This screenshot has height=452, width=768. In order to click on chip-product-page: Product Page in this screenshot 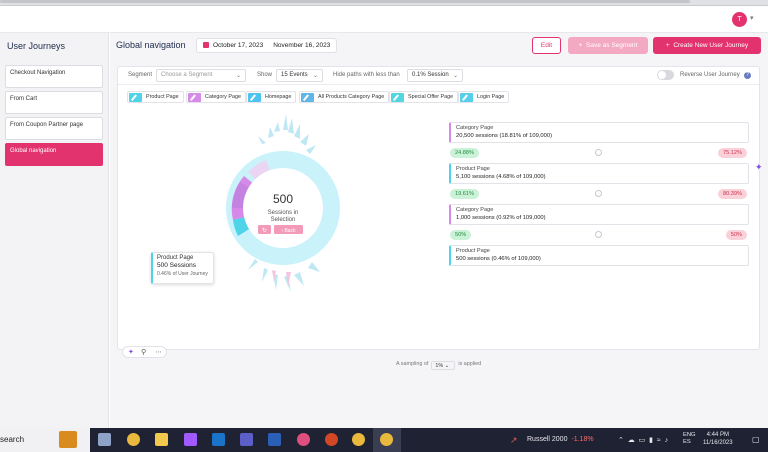, I will do `click(155, 97)`.